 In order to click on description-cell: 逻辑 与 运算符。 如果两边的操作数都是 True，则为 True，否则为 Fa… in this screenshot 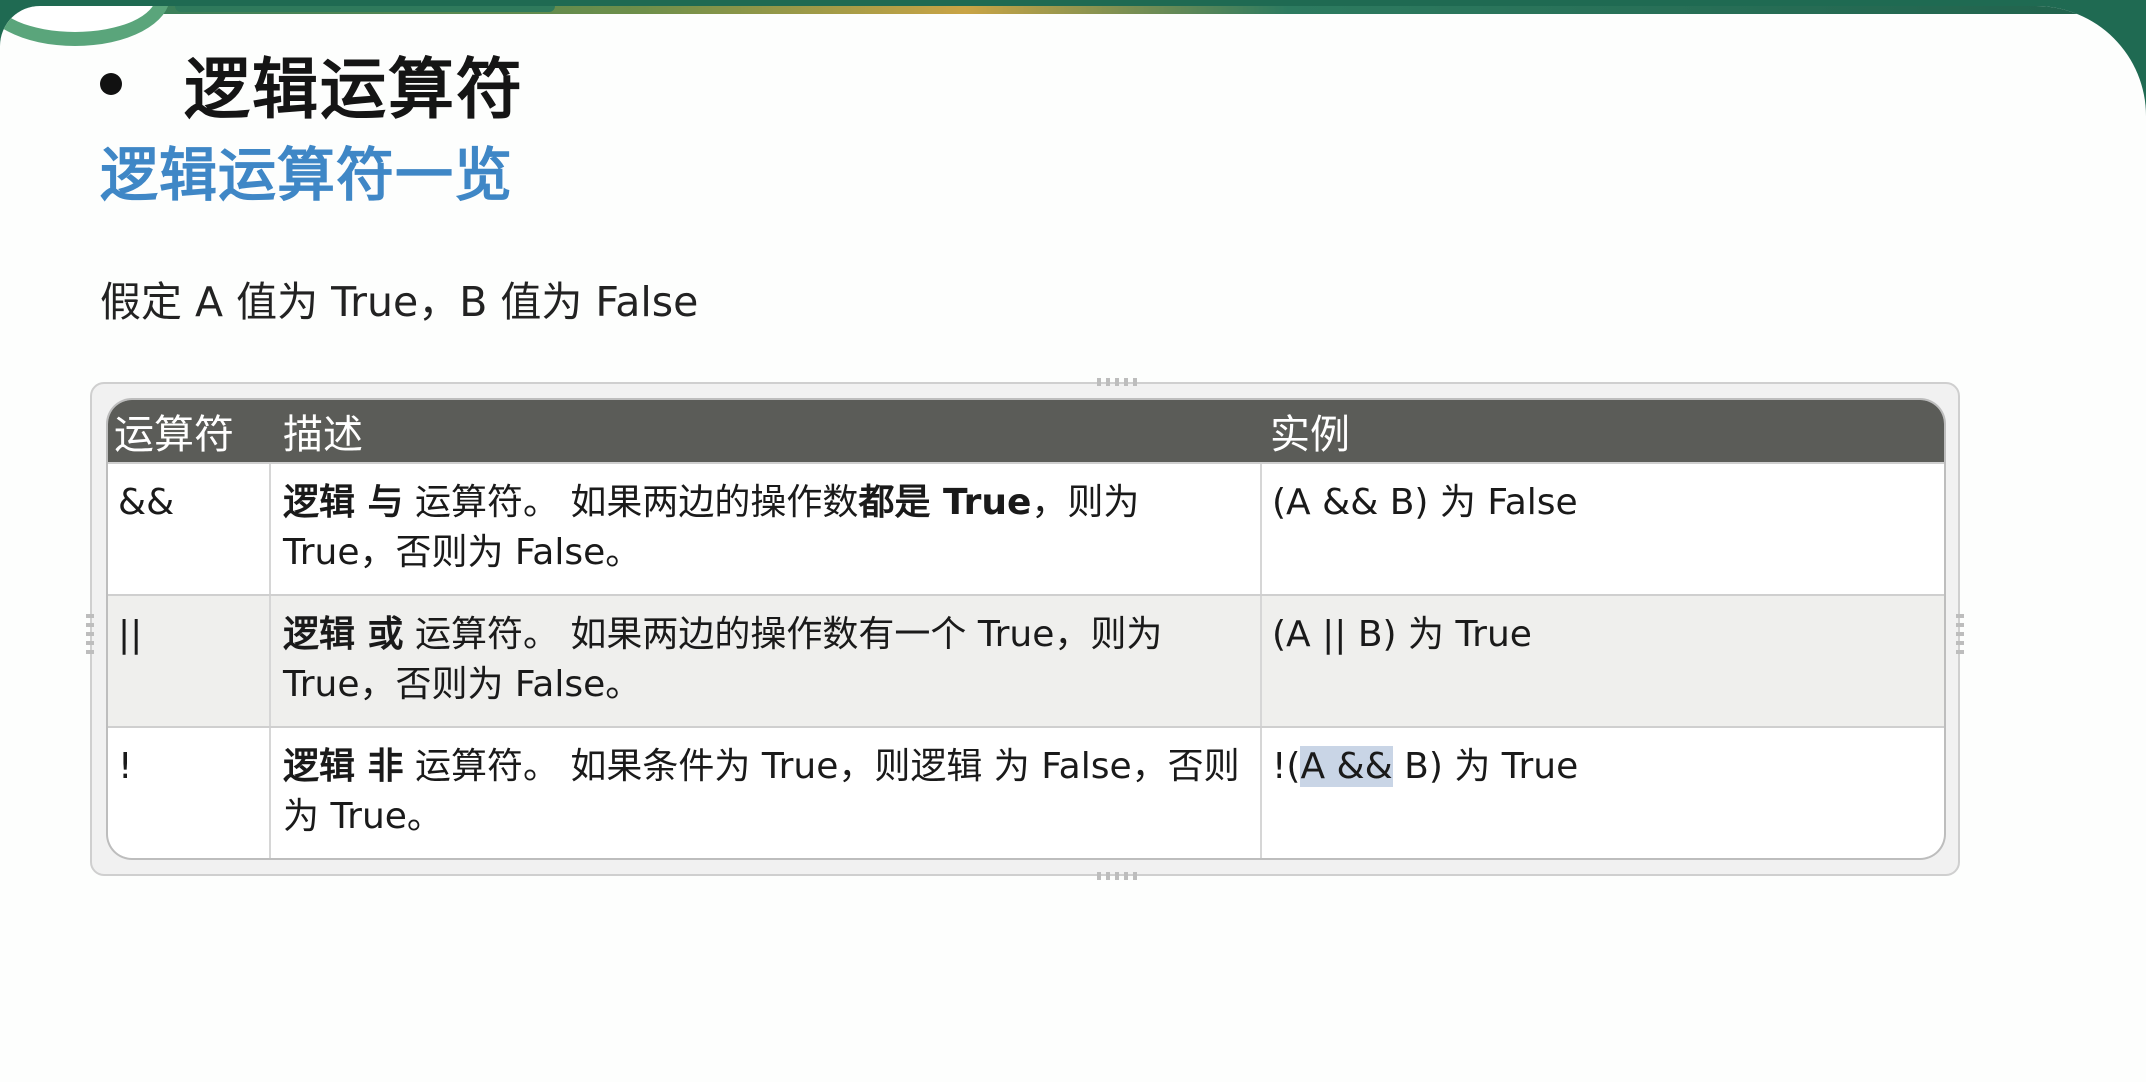, I will do `click(766, 529)`.